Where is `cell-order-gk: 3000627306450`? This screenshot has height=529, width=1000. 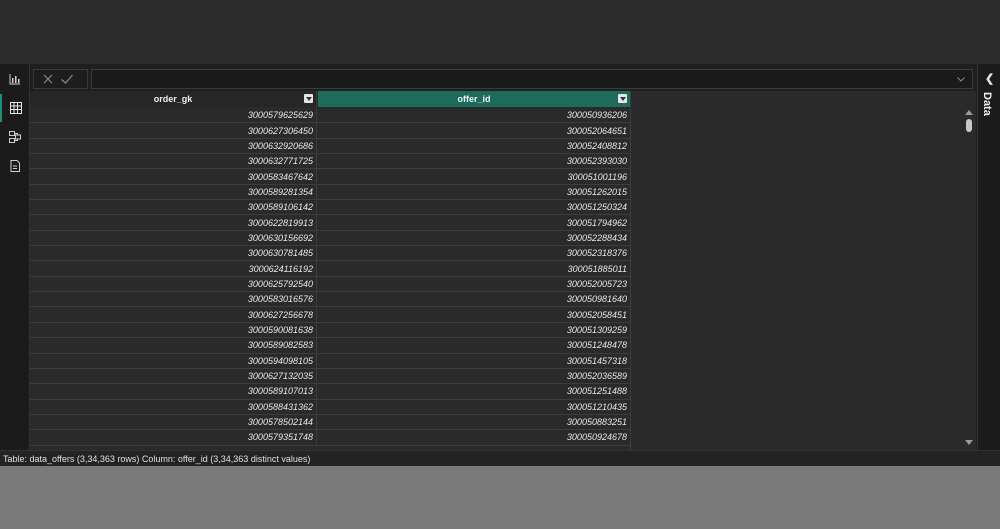
cell-order-gk: 3000627306450 is located at coordinates (173, 130).